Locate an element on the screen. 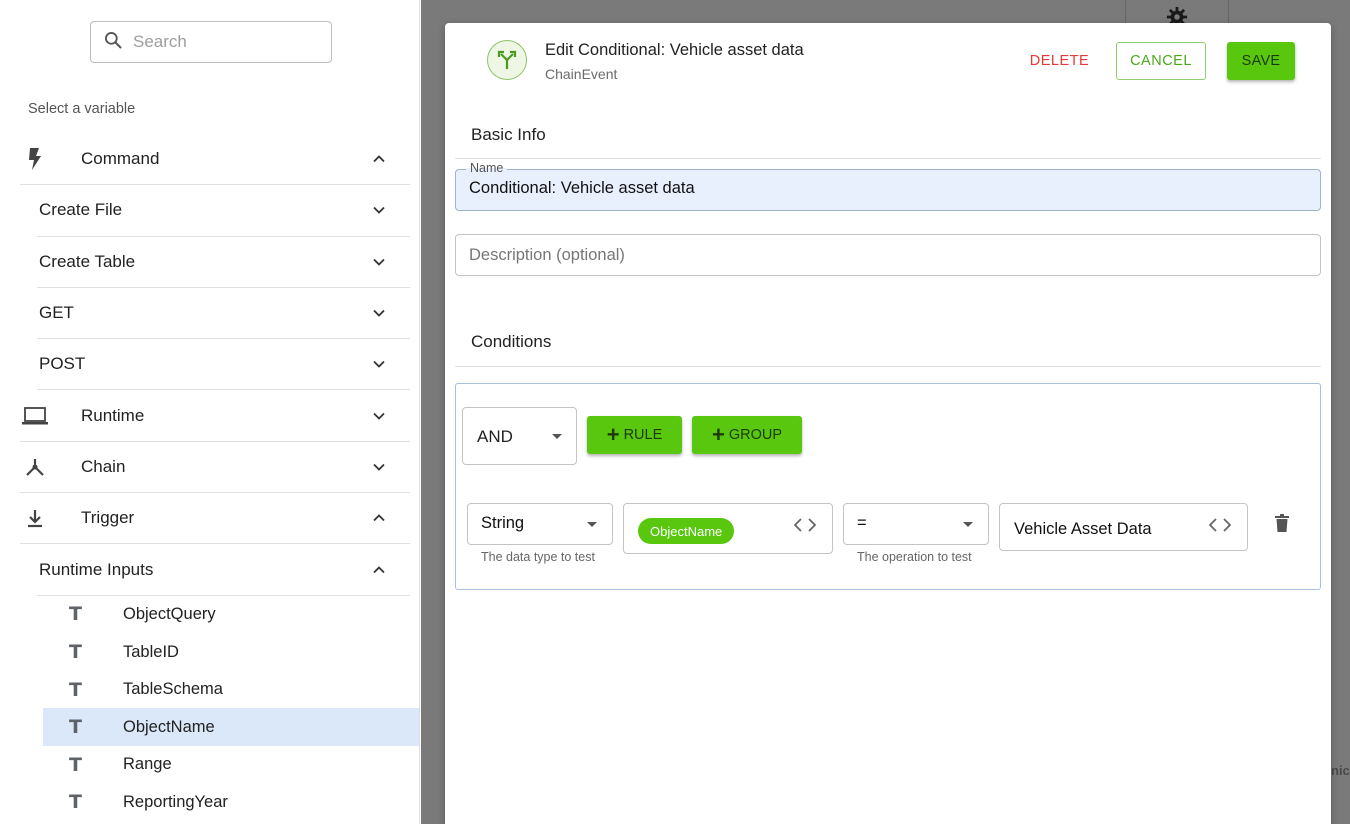 The image size is (1350, 824). add-rule-button: + RULE is located at coordinates (634, 435).